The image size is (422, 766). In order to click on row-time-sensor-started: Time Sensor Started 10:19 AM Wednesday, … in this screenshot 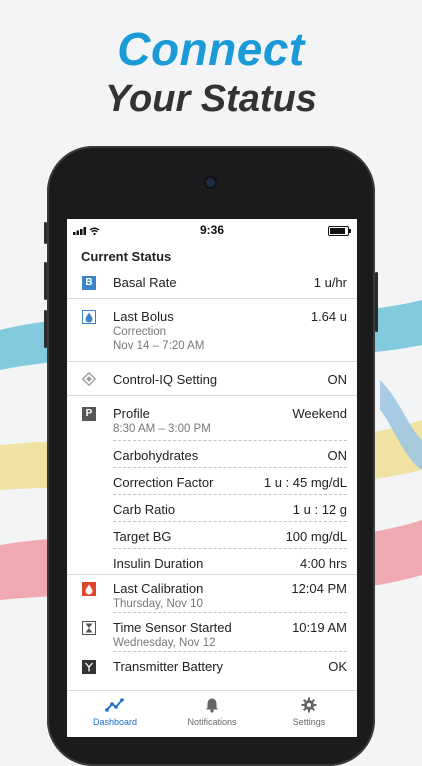, I will do `click(212, 632)`.